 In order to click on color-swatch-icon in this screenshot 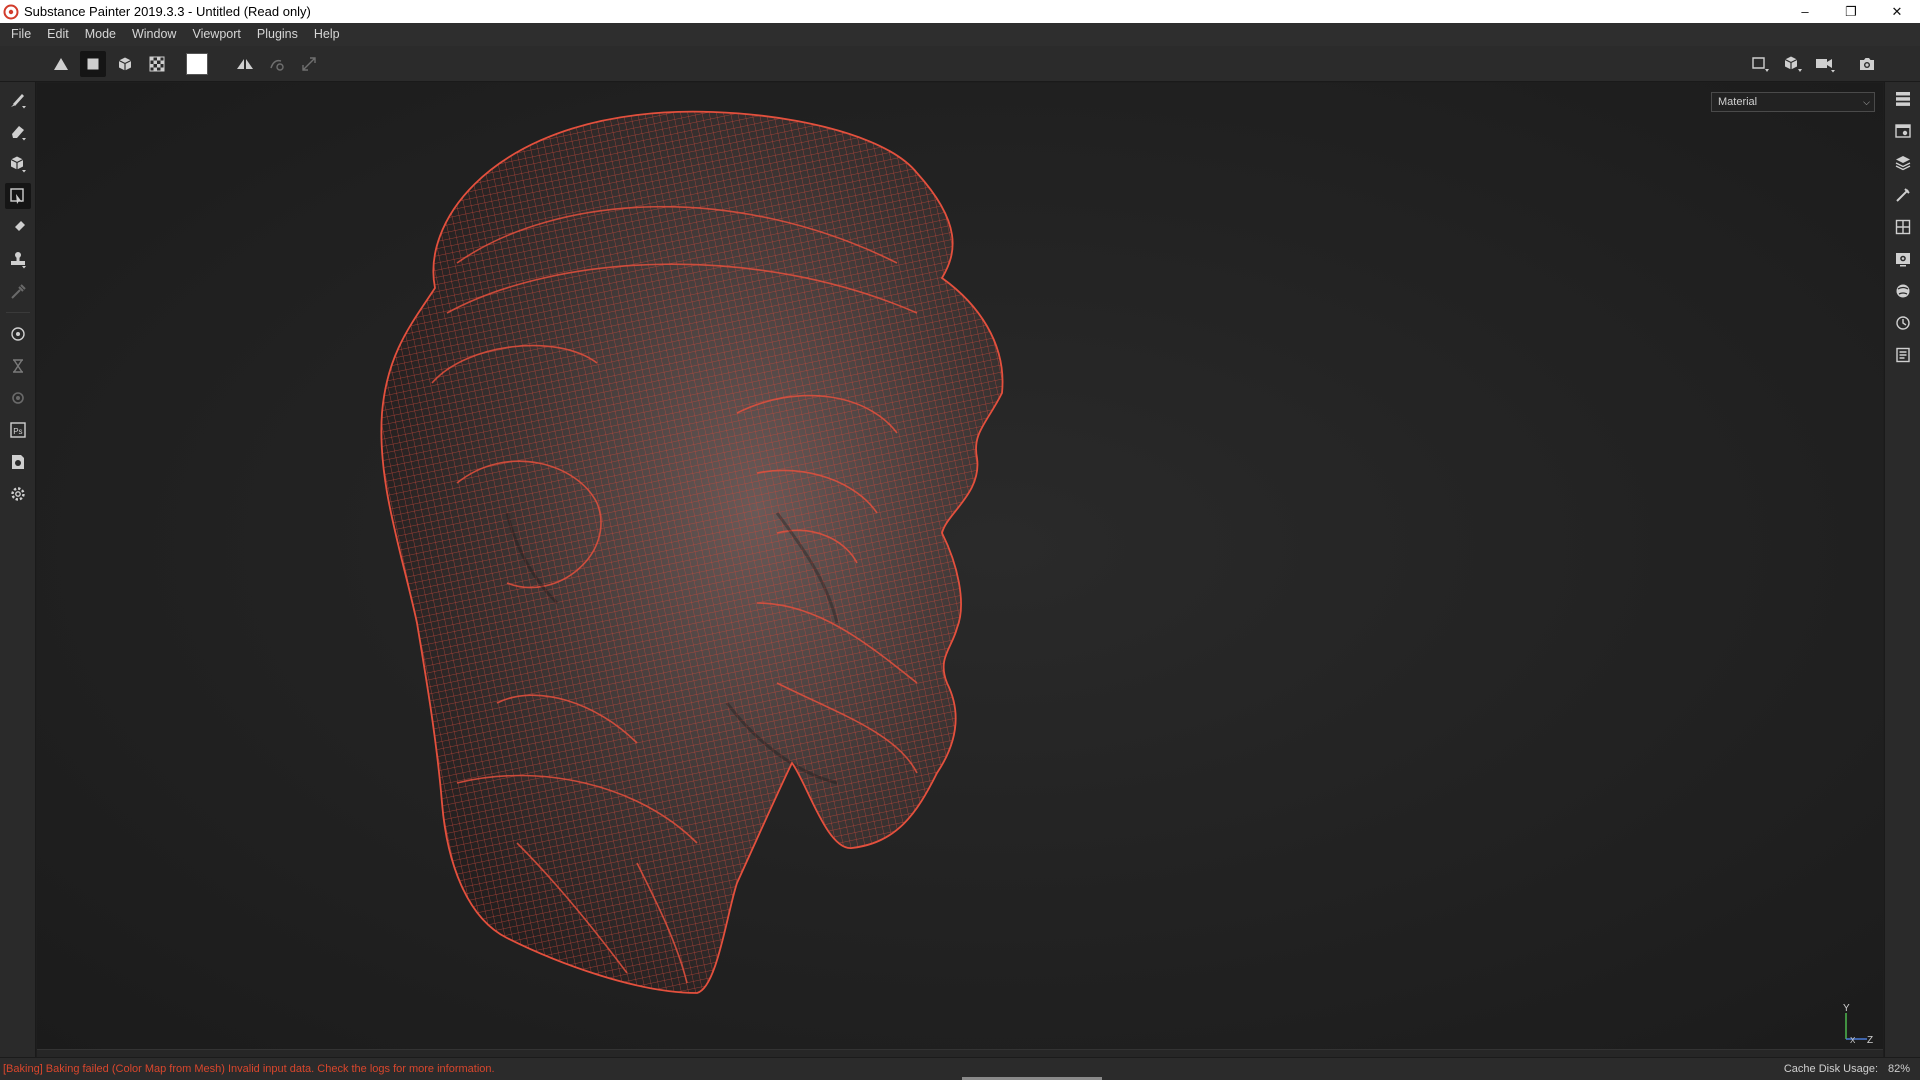, I will do `click(197, 64)`.